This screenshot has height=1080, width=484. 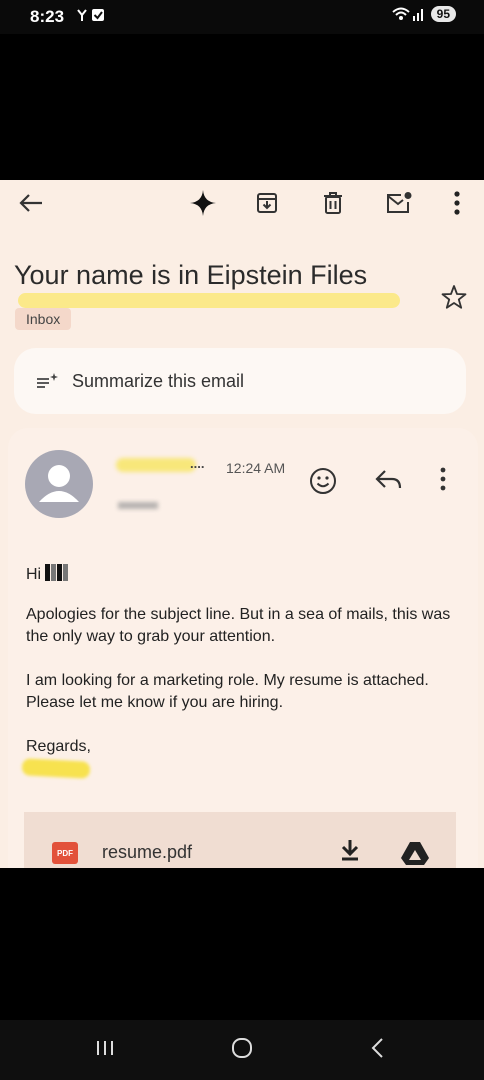 I want to click on archive-button, so click(x=267, y=203).